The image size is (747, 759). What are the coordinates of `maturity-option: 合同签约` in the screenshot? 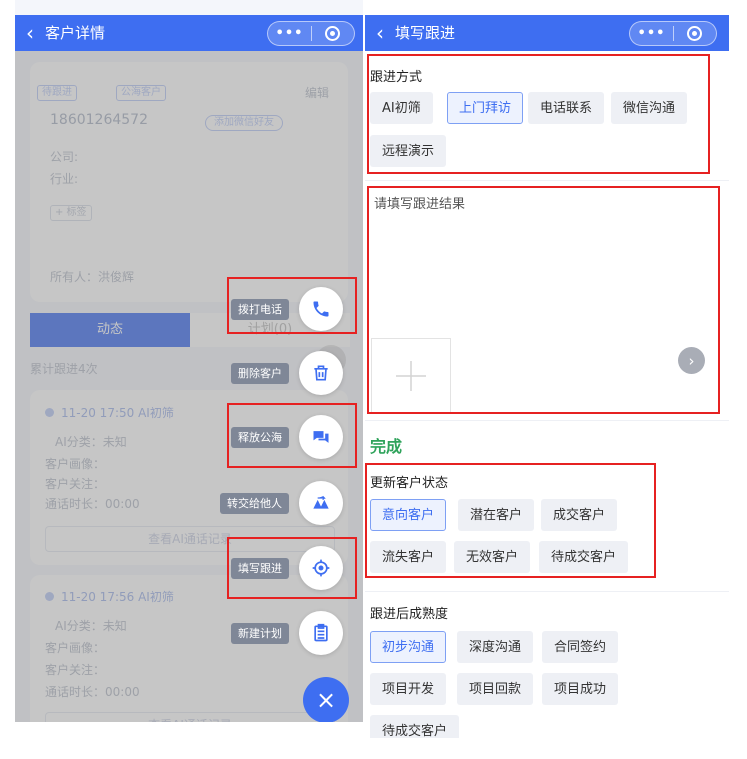 It's located at (580, 647).